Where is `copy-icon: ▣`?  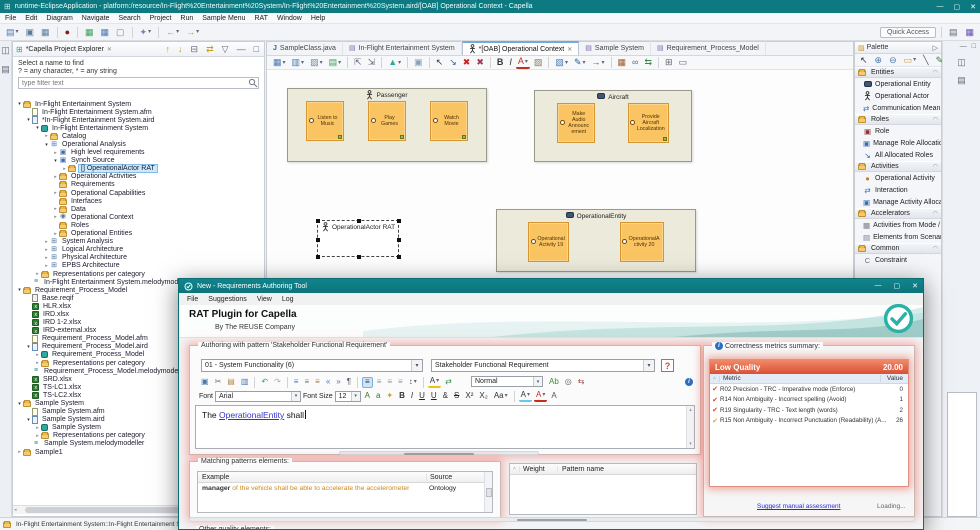
copy-icon: ▣ is located at coordinates (205, 382).